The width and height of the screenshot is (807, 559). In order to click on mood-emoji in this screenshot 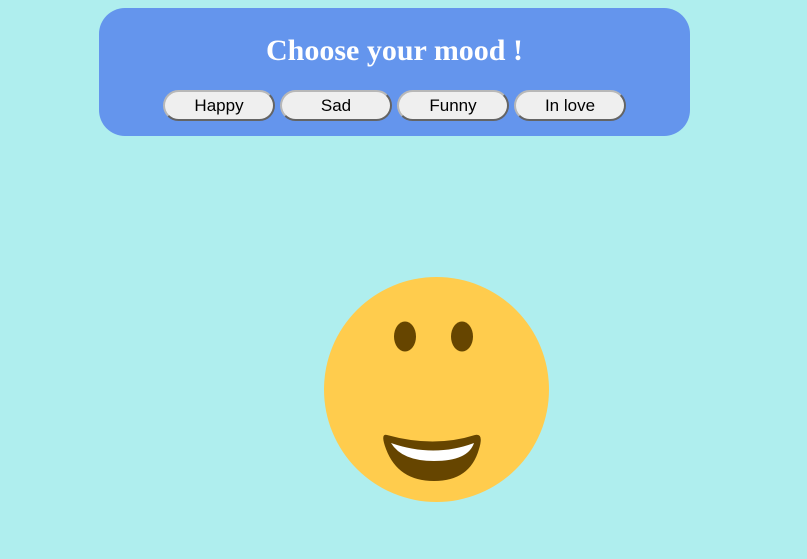, I will do `click(436, 389)`.